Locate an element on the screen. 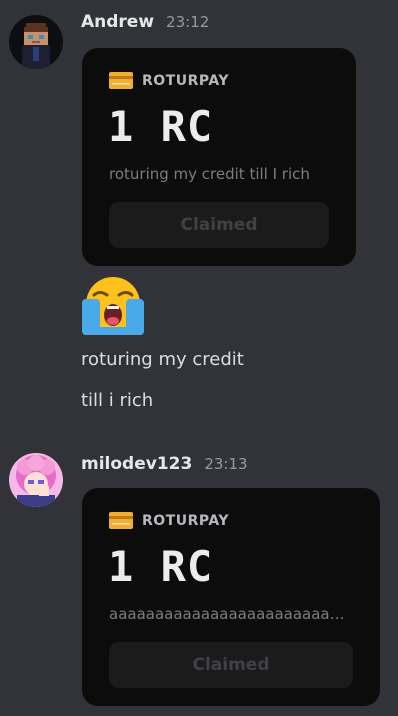 This screenshot has width=398, height=716. message-header: milodev123 23:13 is located at coordinates (164, 464).